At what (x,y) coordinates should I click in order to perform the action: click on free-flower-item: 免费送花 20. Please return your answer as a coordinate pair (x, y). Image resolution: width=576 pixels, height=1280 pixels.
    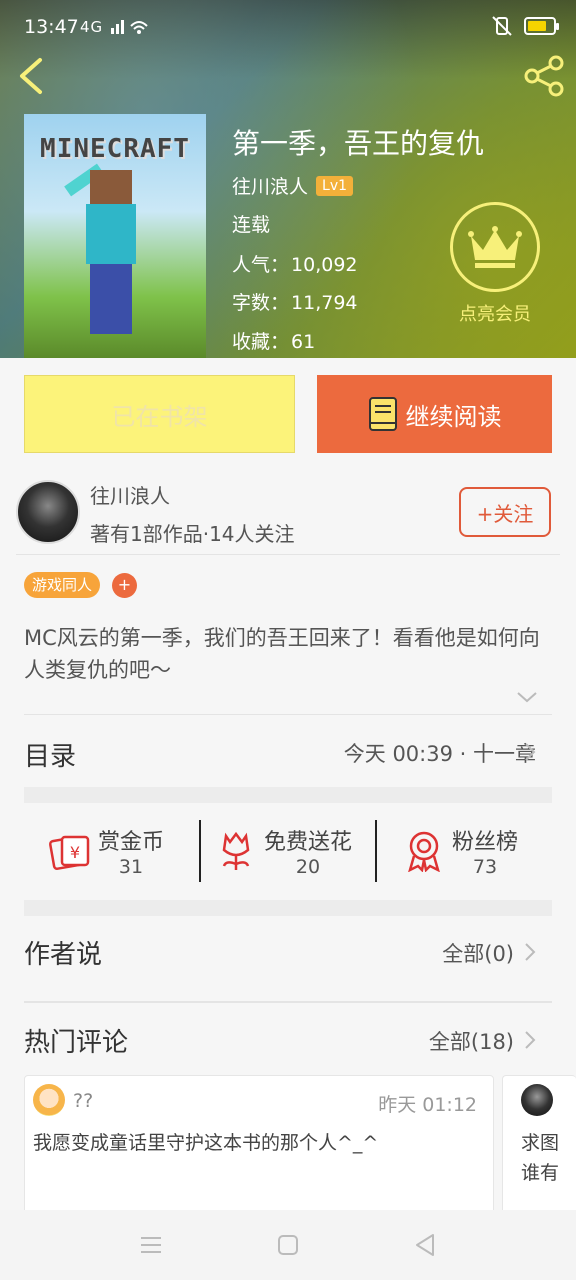
    Looking at the image, I should click on (285, 851).